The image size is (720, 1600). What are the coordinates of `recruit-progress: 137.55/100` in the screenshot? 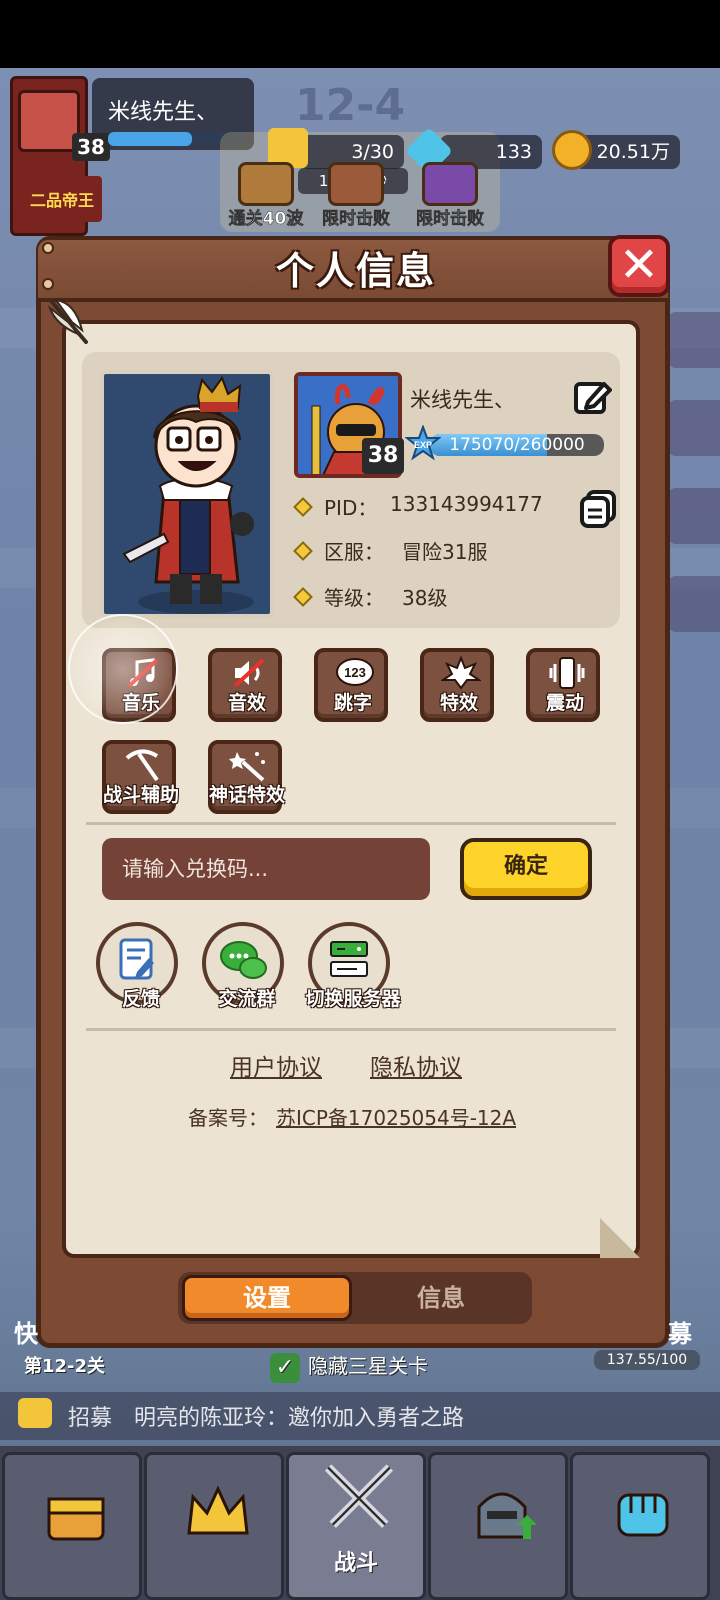 It's located at (647, 1360).